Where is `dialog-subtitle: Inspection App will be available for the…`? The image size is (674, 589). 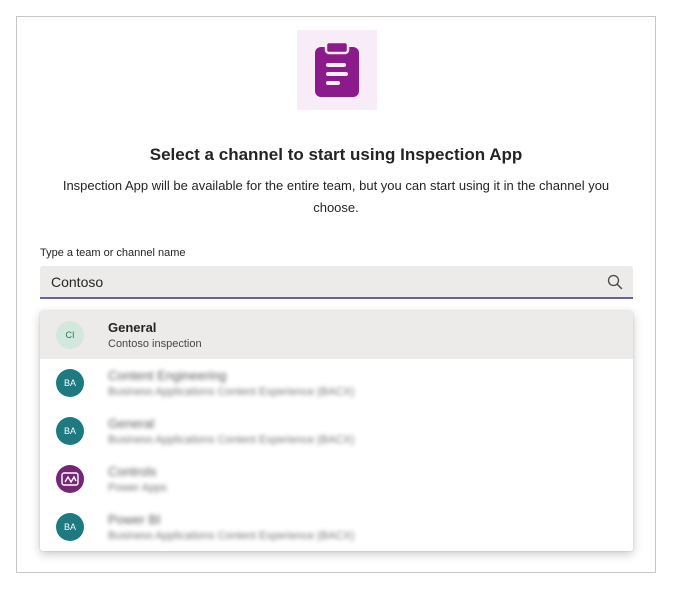
dialog-subtitle: Inspection App will be available for the… is located at coordinates (336, 196).